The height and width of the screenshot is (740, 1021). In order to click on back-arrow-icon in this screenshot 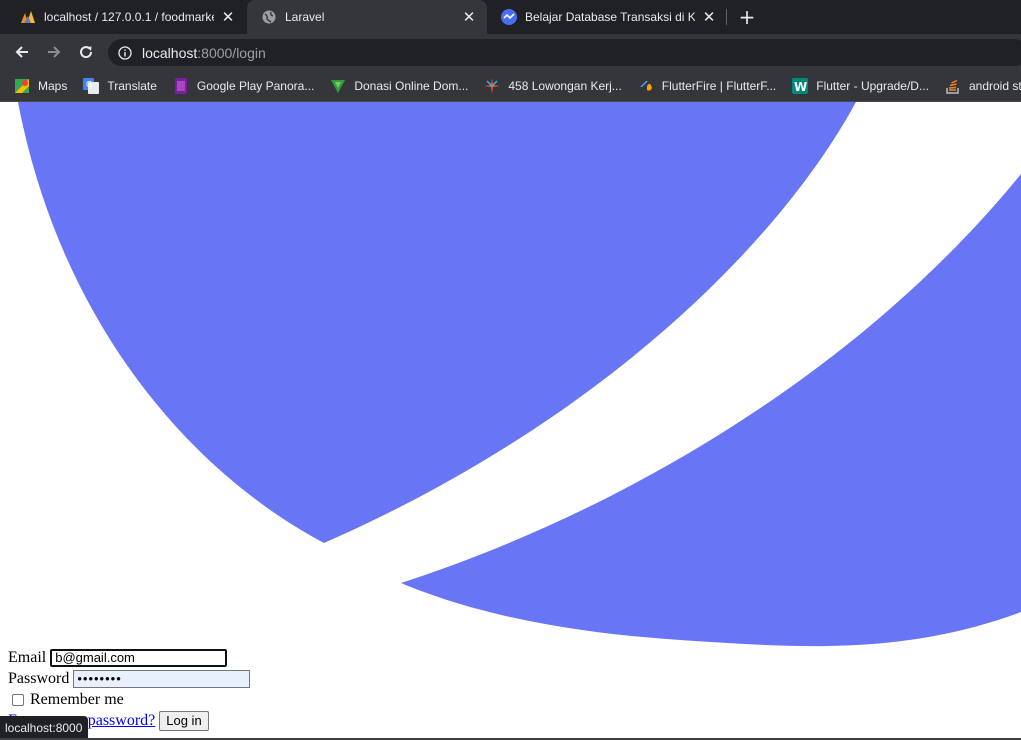, I will do `click(21, 52)`.